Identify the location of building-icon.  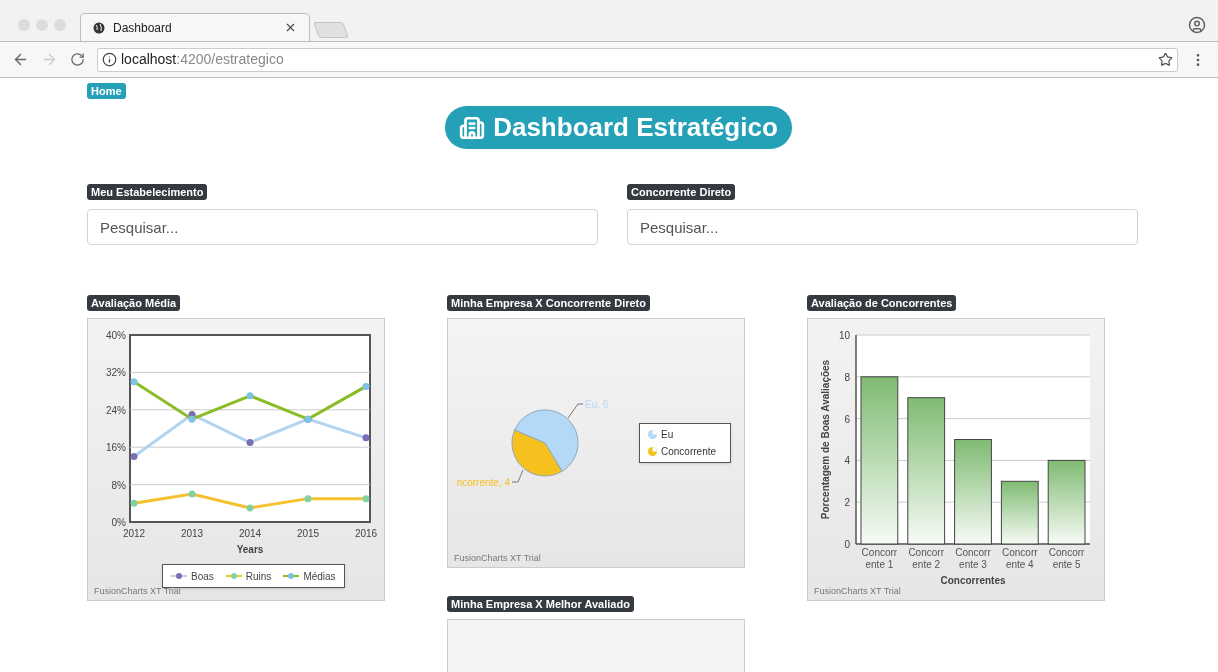
(472, 127).